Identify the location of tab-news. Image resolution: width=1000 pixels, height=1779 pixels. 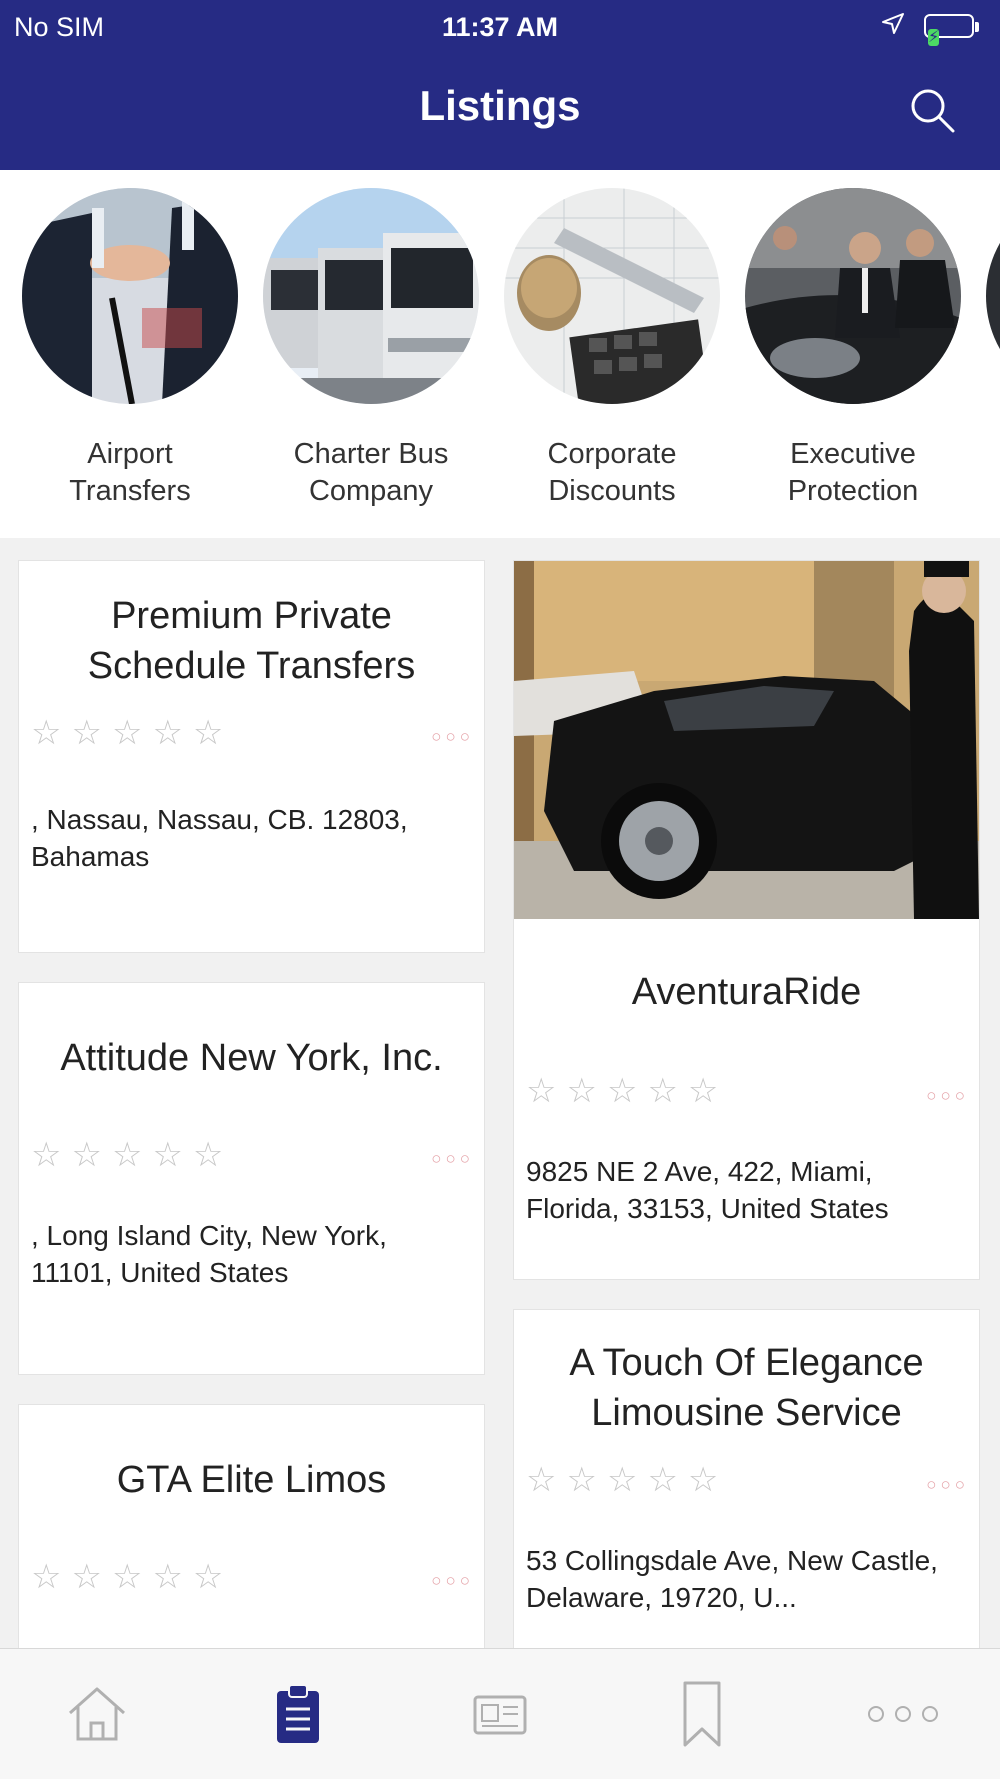
(500, 1714).